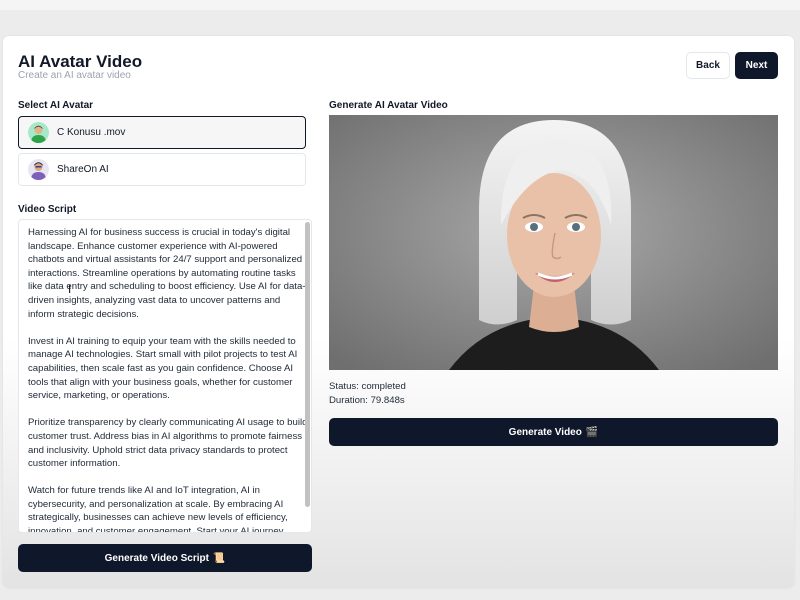  What do you see at coordinates (708, 65) in the screenshot?
I see `back-button: Back` at bounding box center [708, 65].